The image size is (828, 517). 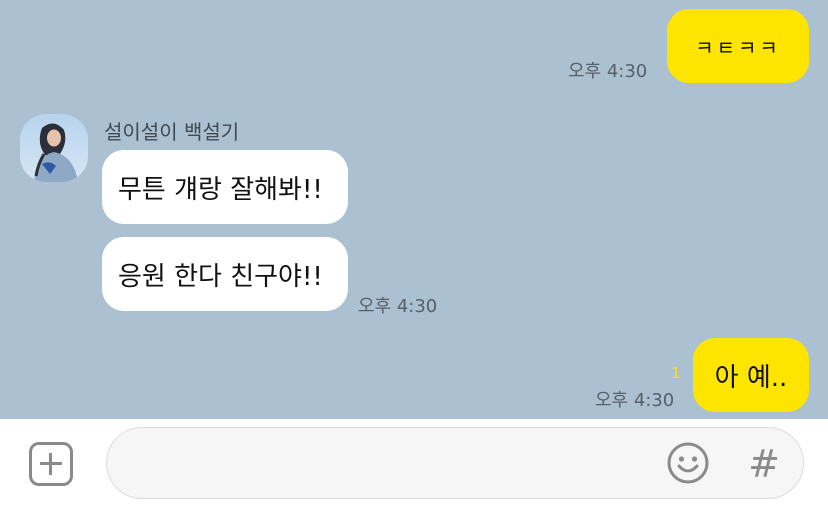 I want to click on my-message-bubble: 아 예.., so click(x=751, y=375).